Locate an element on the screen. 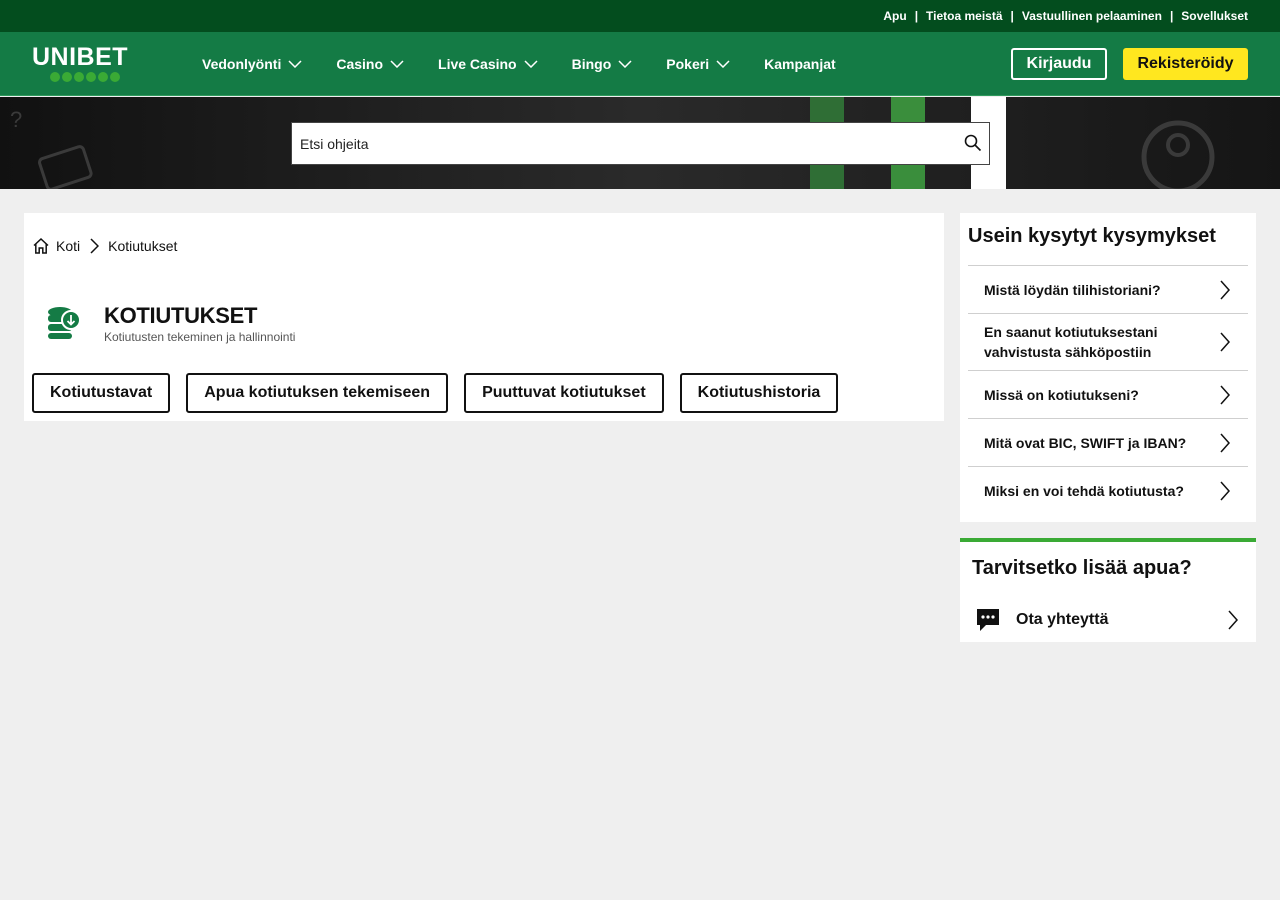 This screenshot has width=1280, height=900. search-input is located at coordinates (622, 143).